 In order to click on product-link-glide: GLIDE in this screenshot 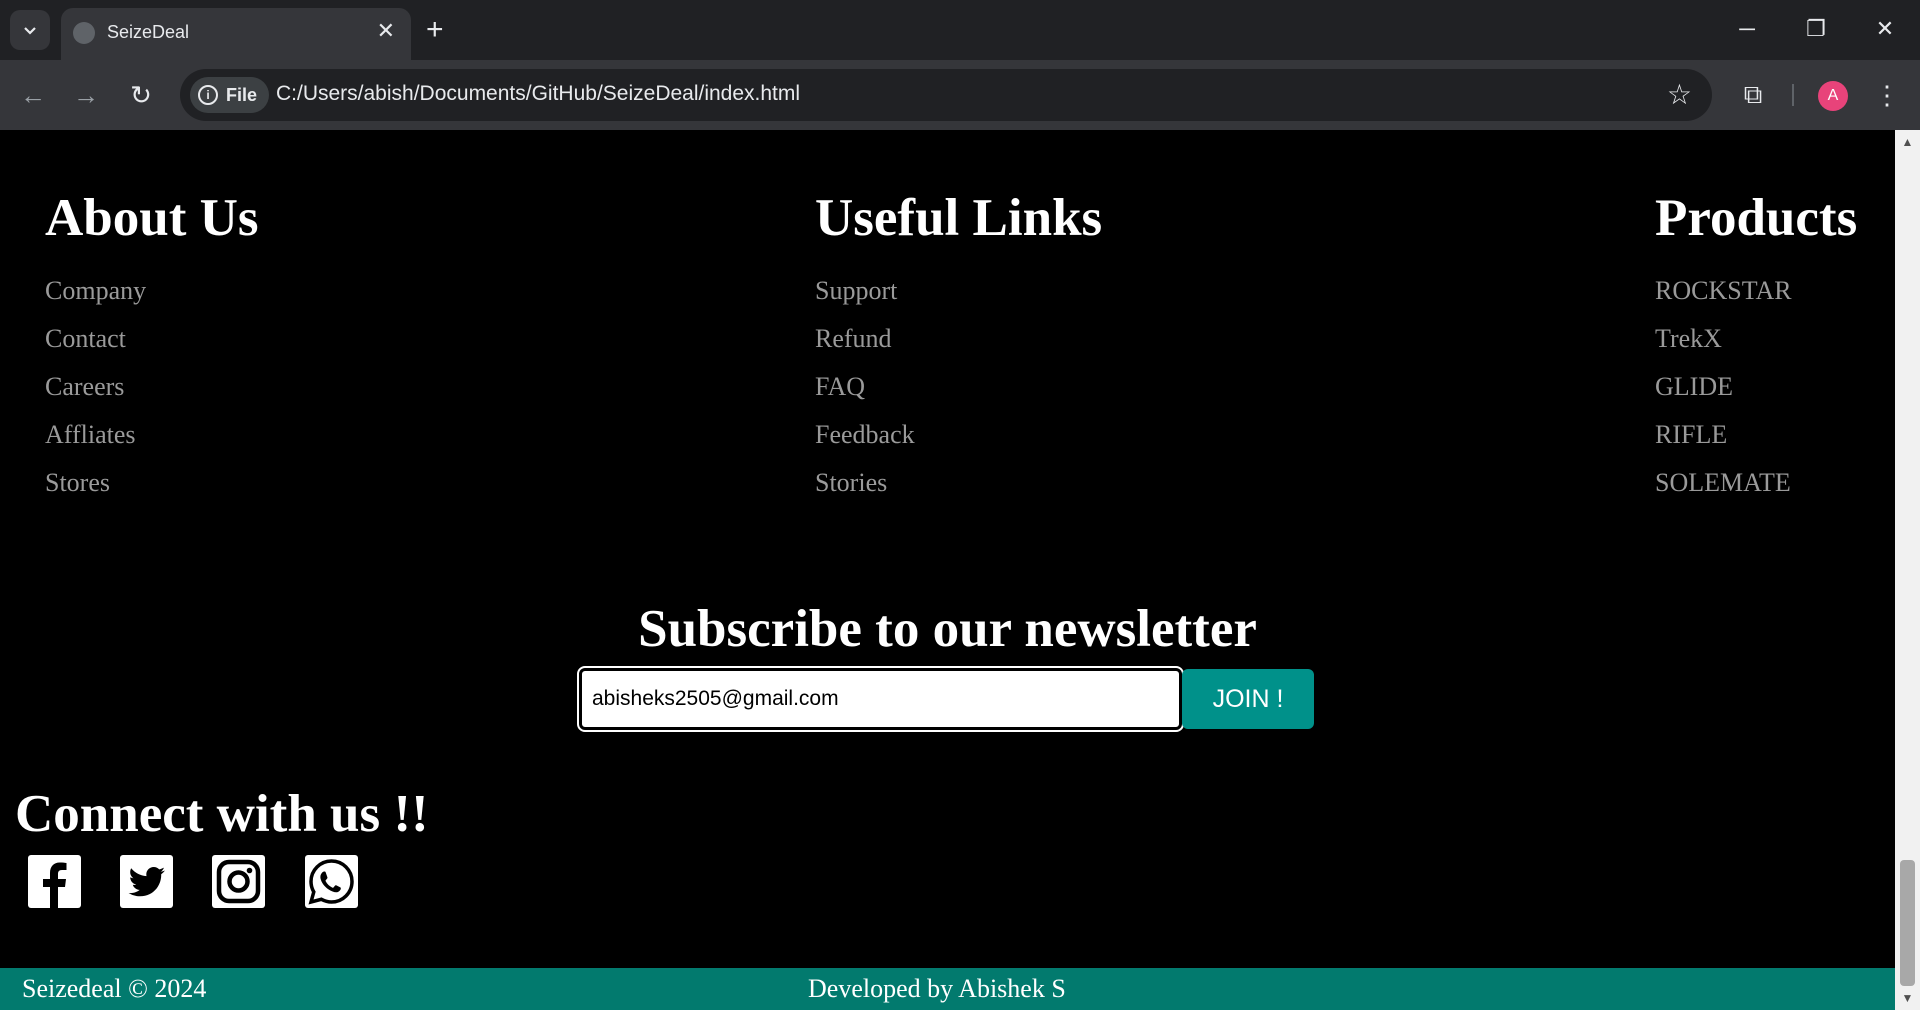, I will do `click(1756, 394)`.